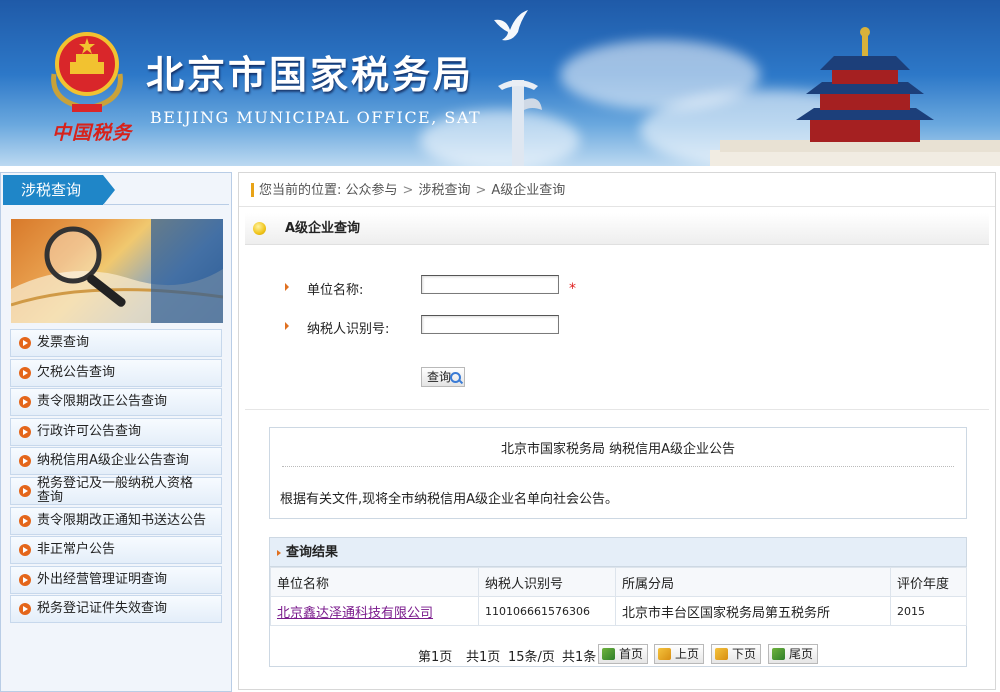  Describe the element at coordinates (687, 654) in the screenshot. I see `prev-page-label: 上页` at that location.